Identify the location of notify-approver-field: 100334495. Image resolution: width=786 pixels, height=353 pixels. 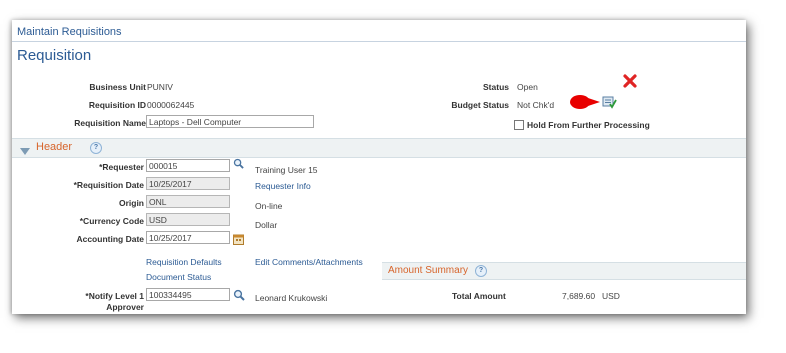
(188, 294).